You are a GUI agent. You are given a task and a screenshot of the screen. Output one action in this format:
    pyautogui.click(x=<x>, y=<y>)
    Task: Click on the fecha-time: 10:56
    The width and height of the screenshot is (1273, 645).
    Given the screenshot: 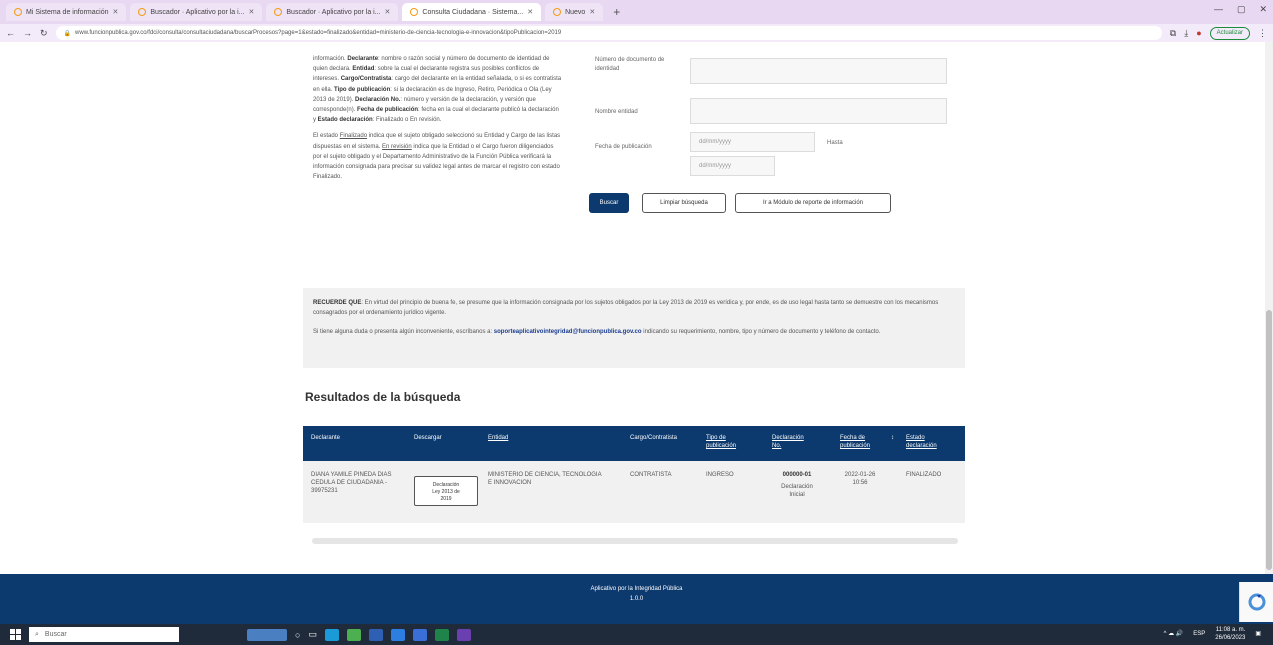 What is the action you would take?
    pyautogui.click(x=860, y=483)
    